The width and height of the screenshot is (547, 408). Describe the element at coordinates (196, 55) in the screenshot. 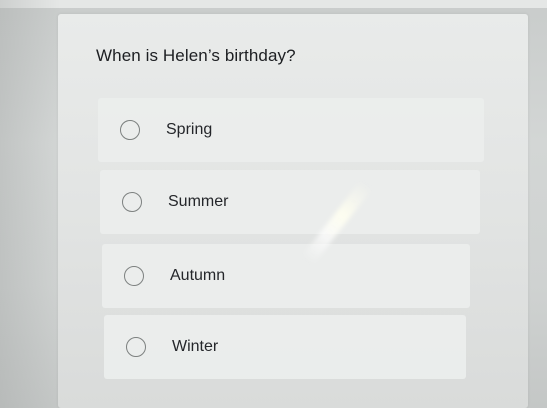

I see `question-text: When is Helen’s birthday?` at that location.